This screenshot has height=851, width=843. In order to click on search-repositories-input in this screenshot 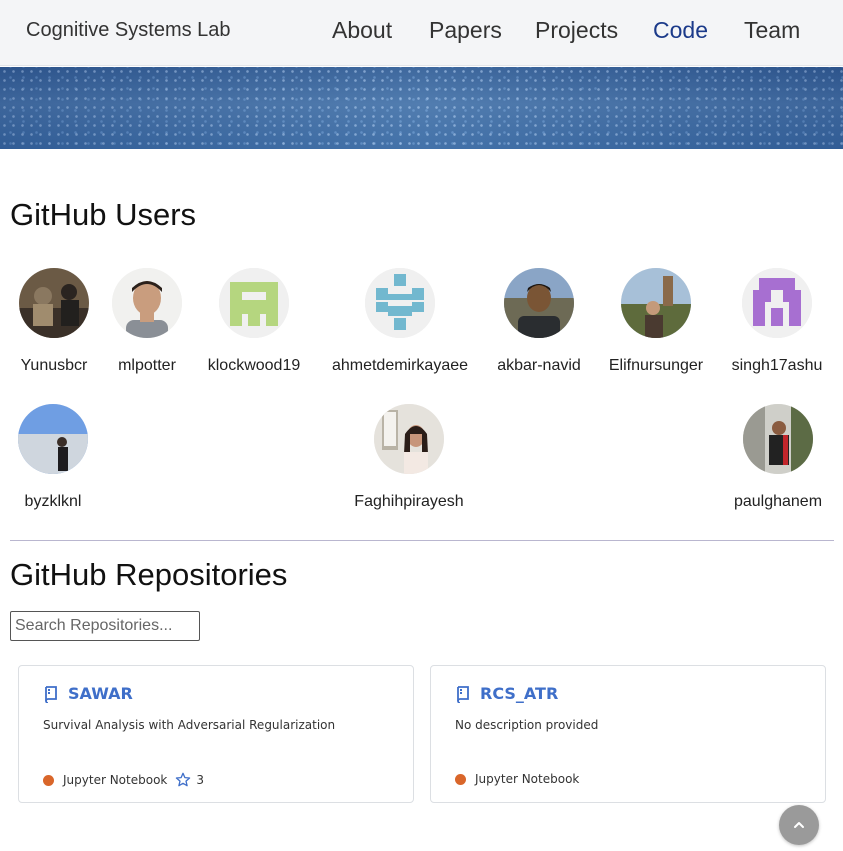, I will do `click(105, 626)`.